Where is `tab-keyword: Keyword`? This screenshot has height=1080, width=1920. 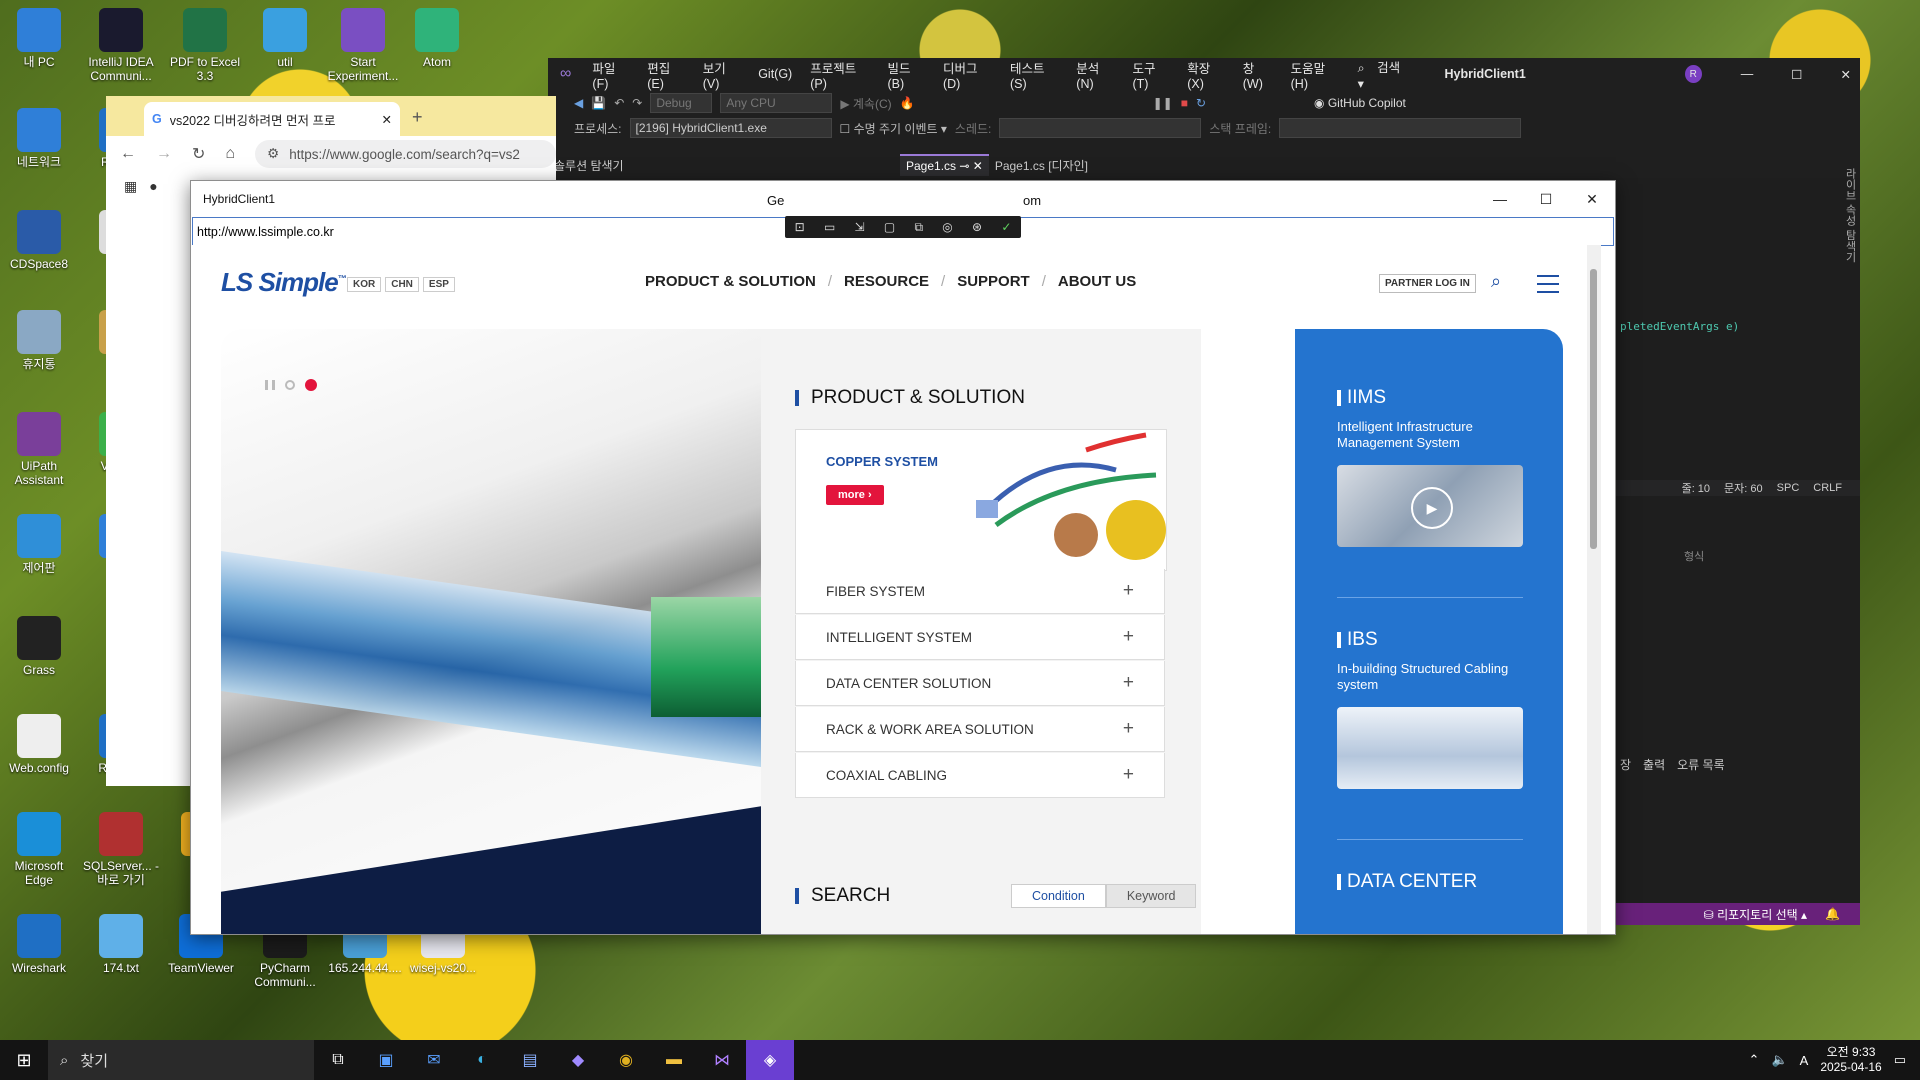
tab-keyword: Keyword is located at coordinates (1151, 896).